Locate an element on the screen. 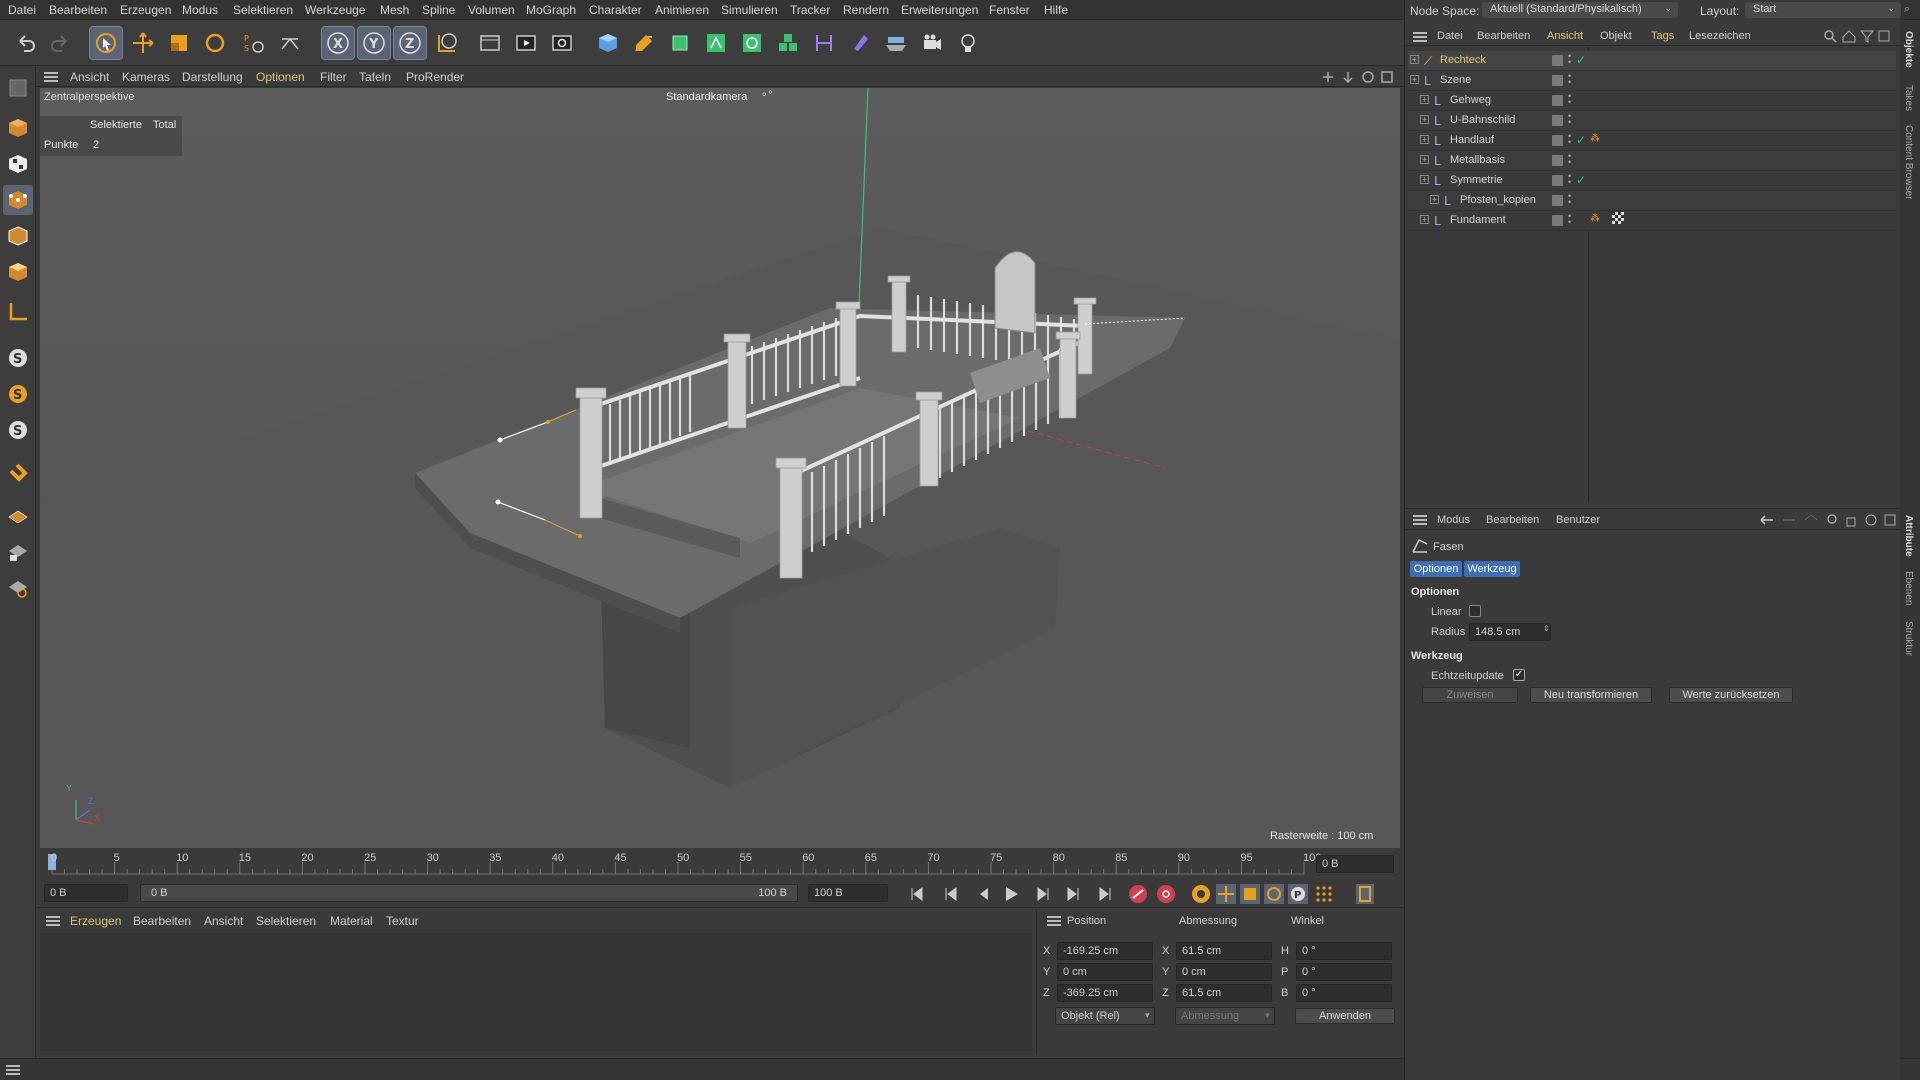 The height and width of the screenshot is (1080, 1920). x-axis-icon: X is located at coordinates (338, 43).